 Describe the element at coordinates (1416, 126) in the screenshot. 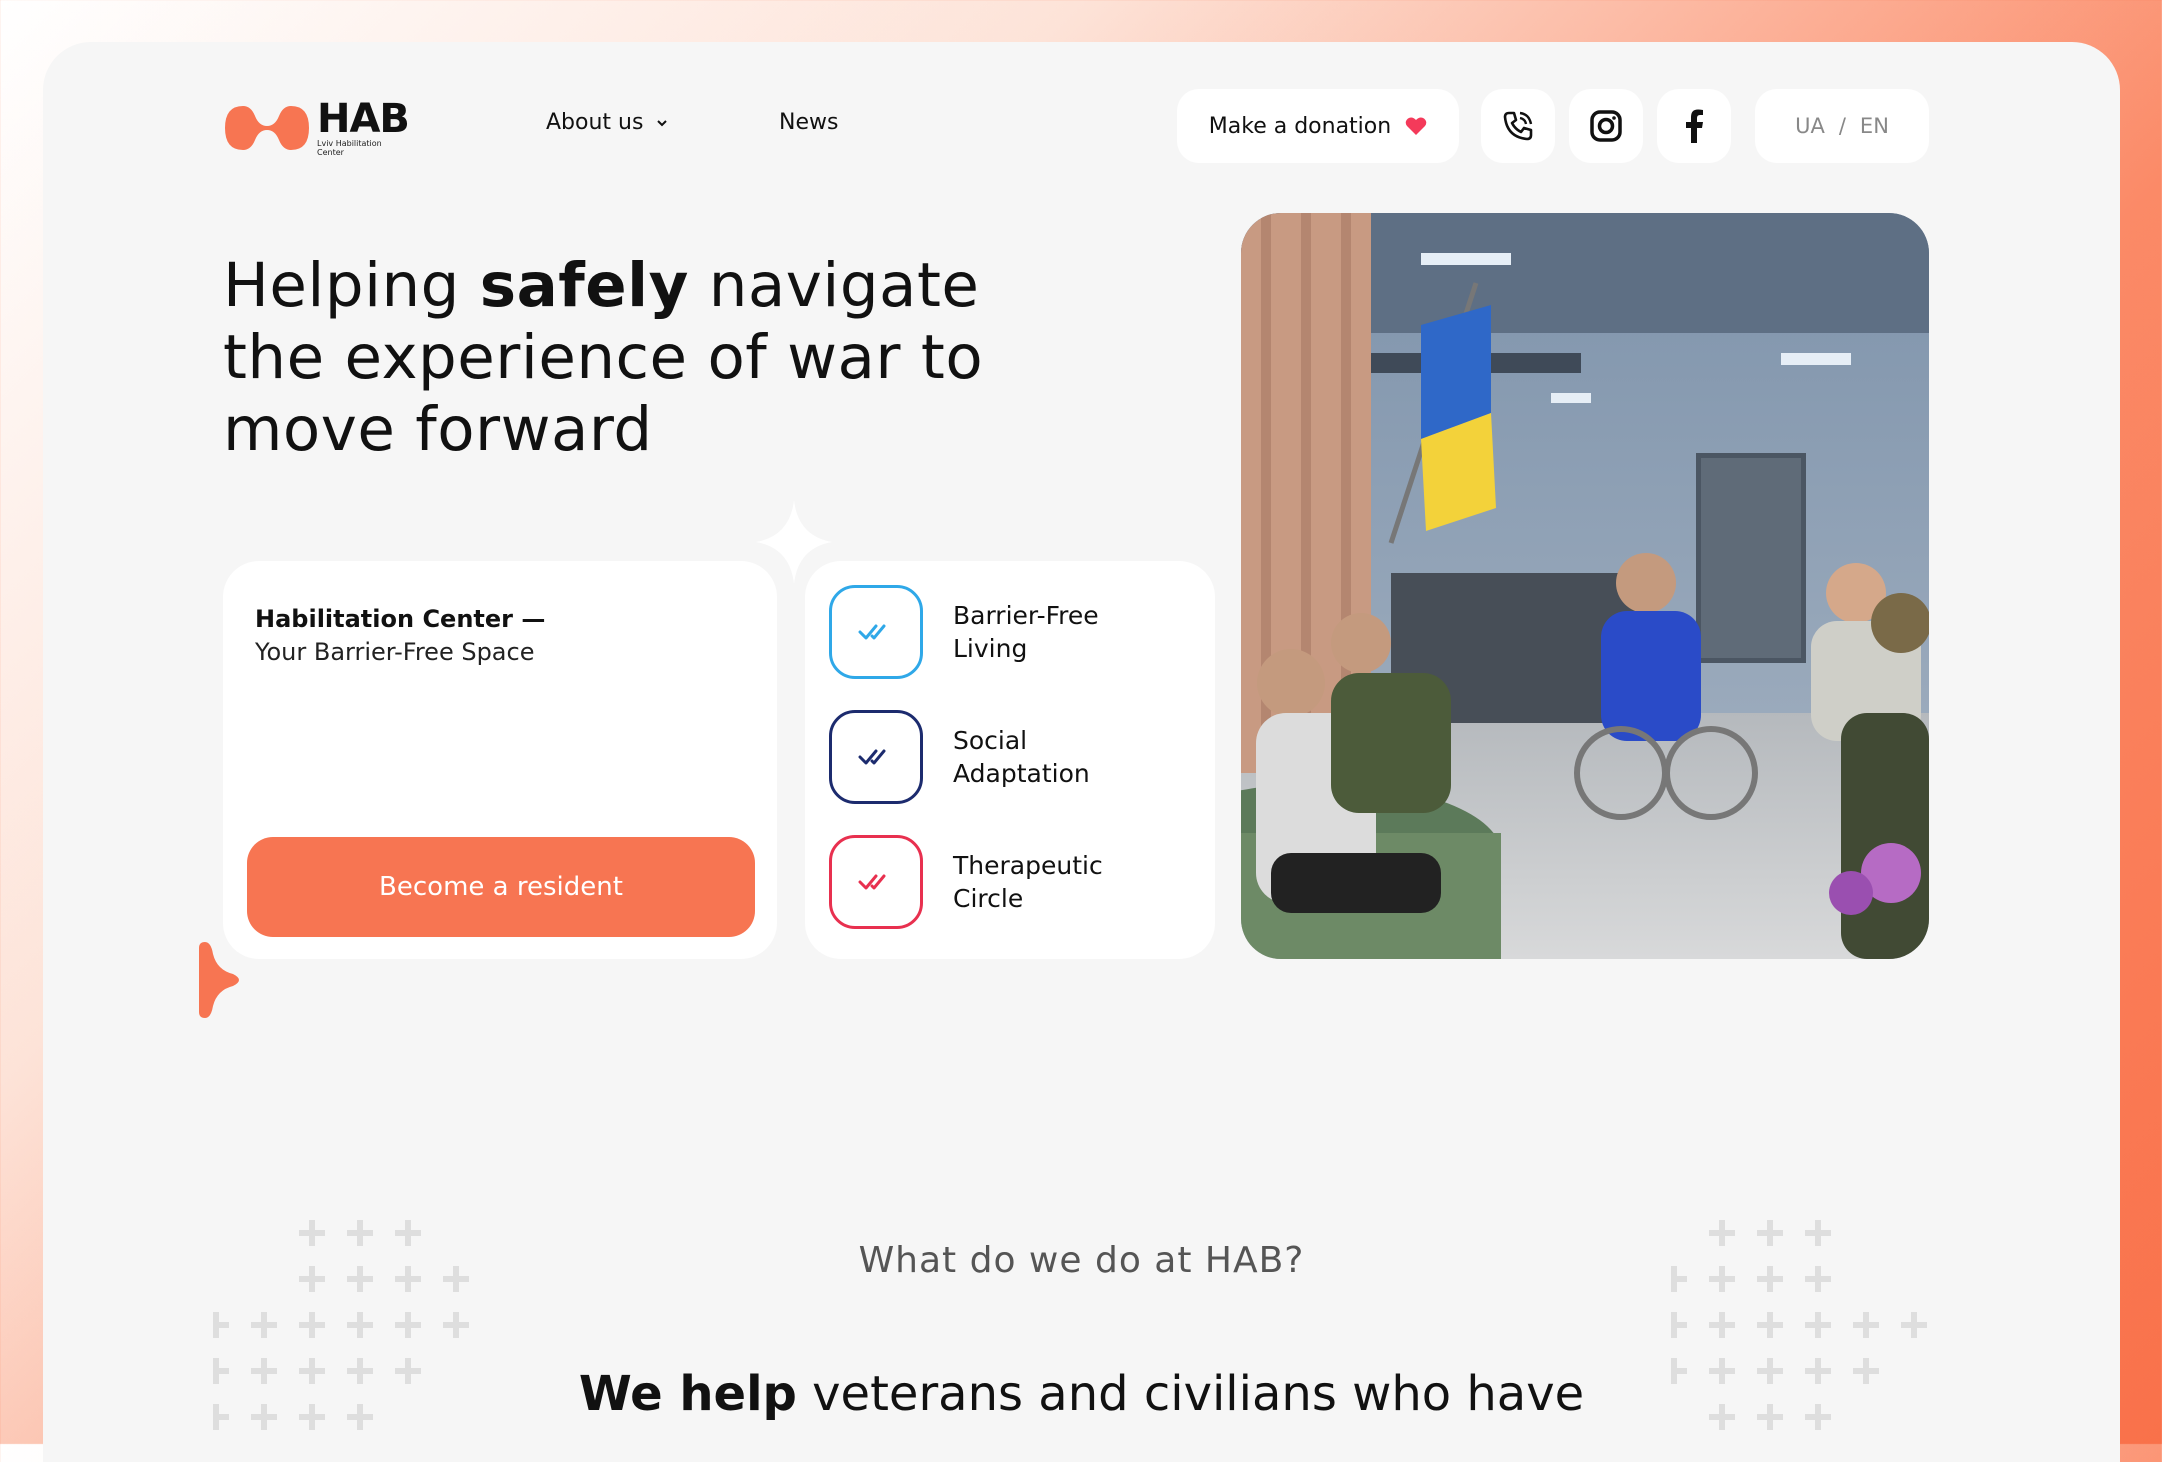

I see `heart-icon` at that location.